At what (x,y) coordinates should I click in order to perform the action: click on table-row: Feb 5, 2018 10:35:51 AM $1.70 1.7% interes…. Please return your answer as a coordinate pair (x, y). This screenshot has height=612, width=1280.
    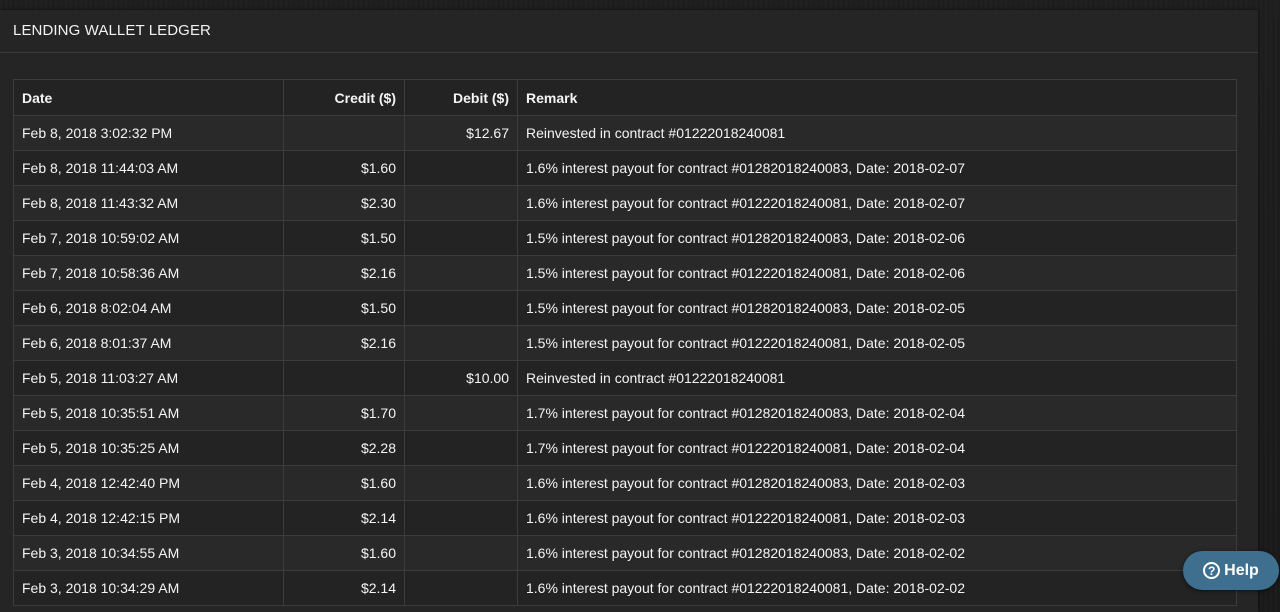
    Looking at the image, I should click on (625, 413).